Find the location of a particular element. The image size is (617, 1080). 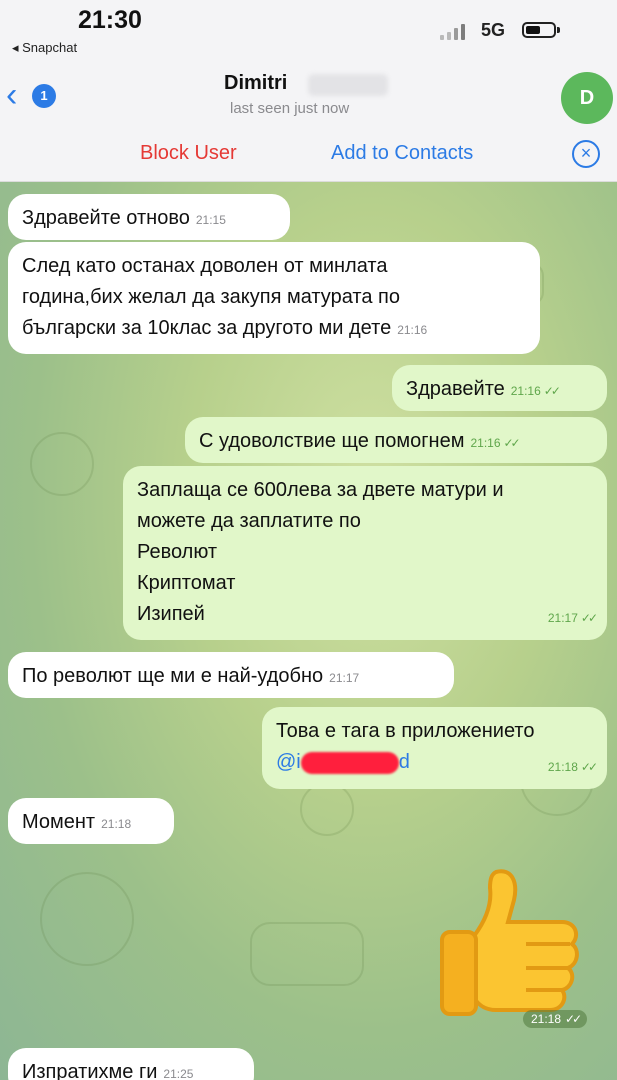

message-time: 21:25 is located at coordinates (178, 1073).